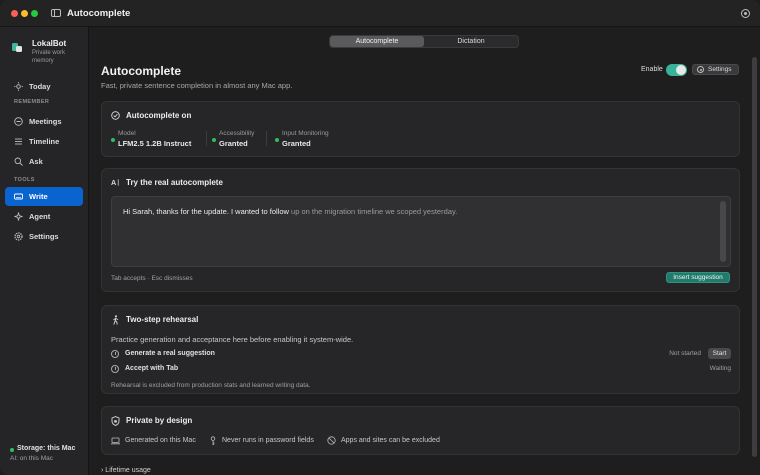  What do you see at coordinates (34, 13) in the screenshot?
I see `zoom-window-button` at bounding box center [34, 13].